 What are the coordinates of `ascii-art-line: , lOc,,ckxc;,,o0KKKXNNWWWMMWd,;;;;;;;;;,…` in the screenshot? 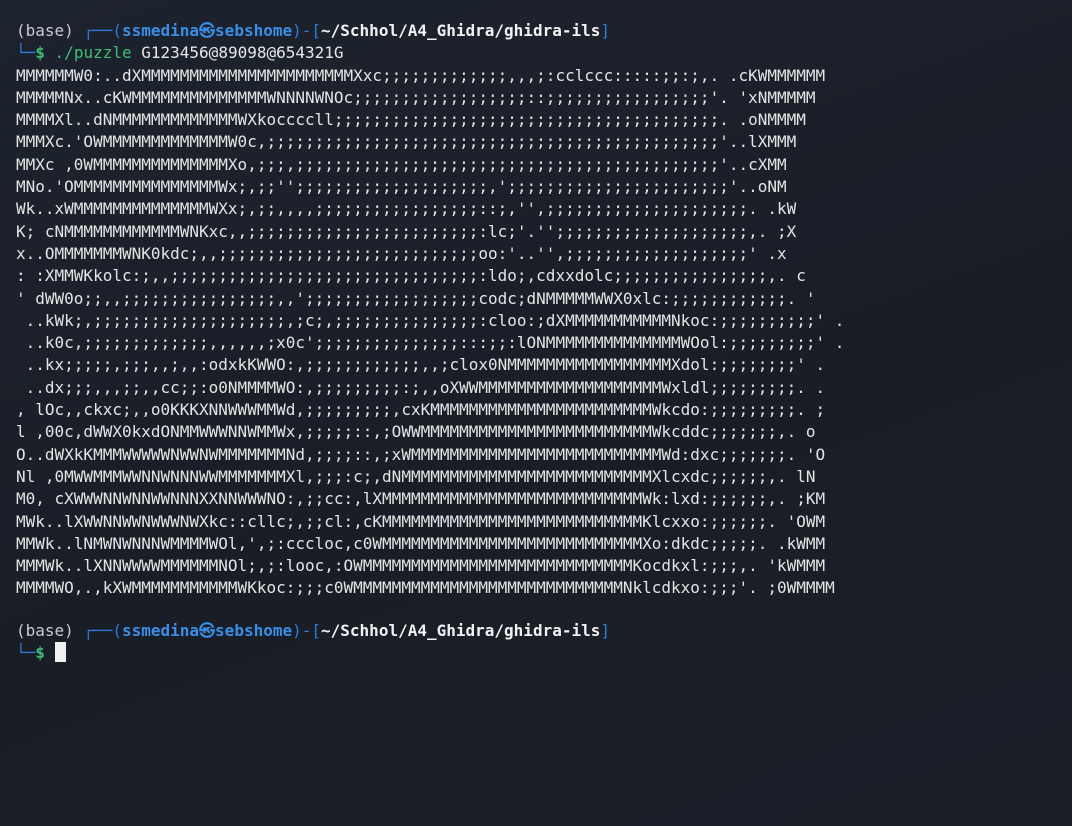 It's located at (421, 410).